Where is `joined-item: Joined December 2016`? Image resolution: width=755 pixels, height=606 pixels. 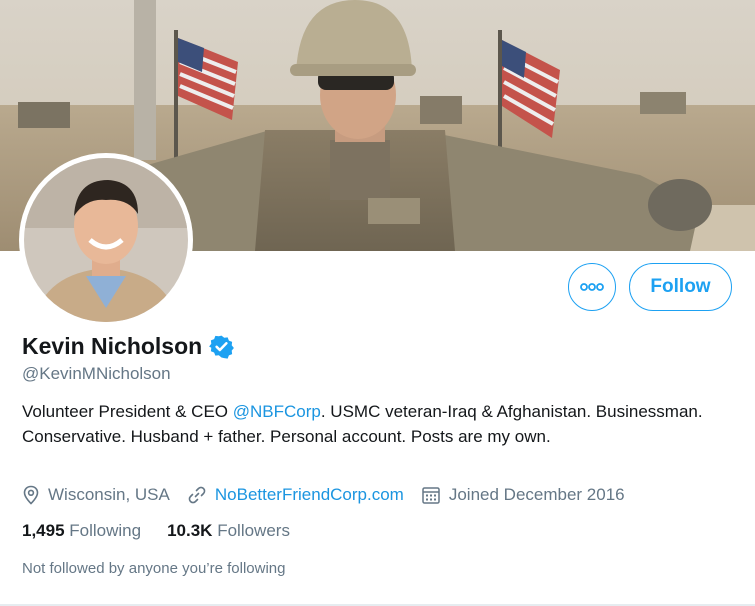
joined-item: Joined December 2016 is located at coordinates (523, 495).